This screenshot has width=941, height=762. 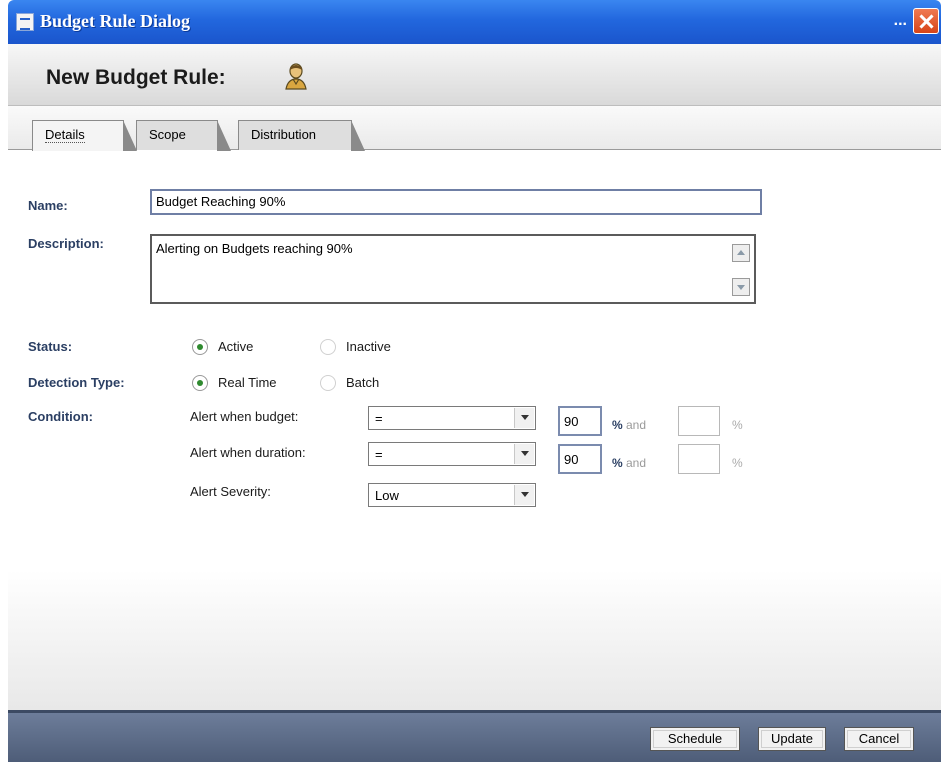 I want to click on user-icon, so click(x=296, y=76).